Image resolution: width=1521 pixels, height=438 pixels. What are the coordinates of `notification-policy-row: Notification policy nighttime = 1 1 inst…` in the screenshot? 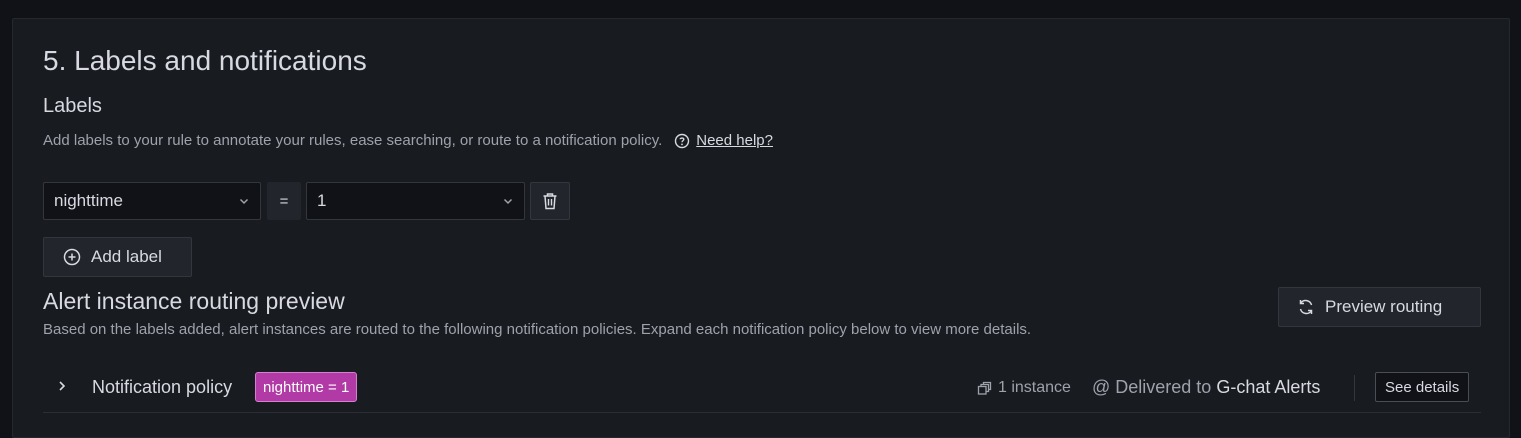 It's located at (762, 389).